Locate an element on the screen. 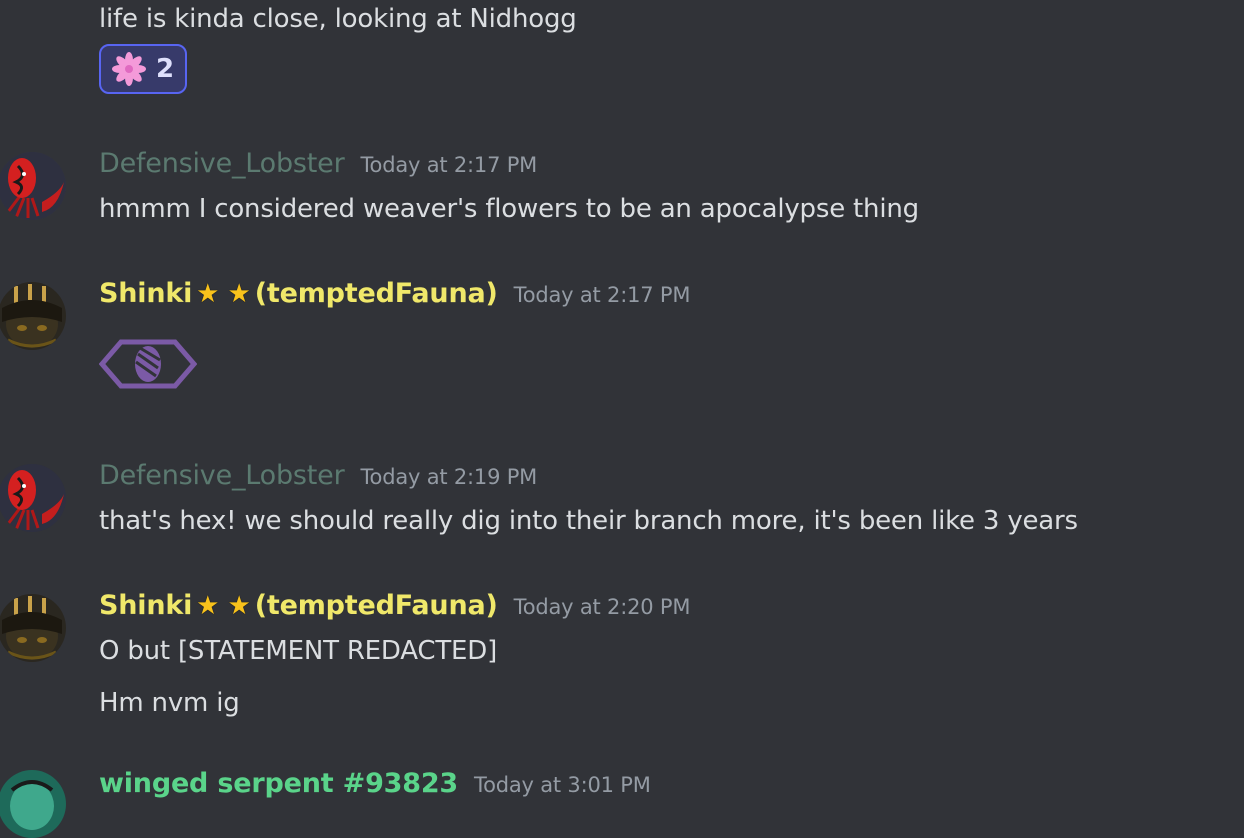 The width and height of the screenshot is (1244, 838). serpent-avatar-icon is located at coordinates (33, 804).